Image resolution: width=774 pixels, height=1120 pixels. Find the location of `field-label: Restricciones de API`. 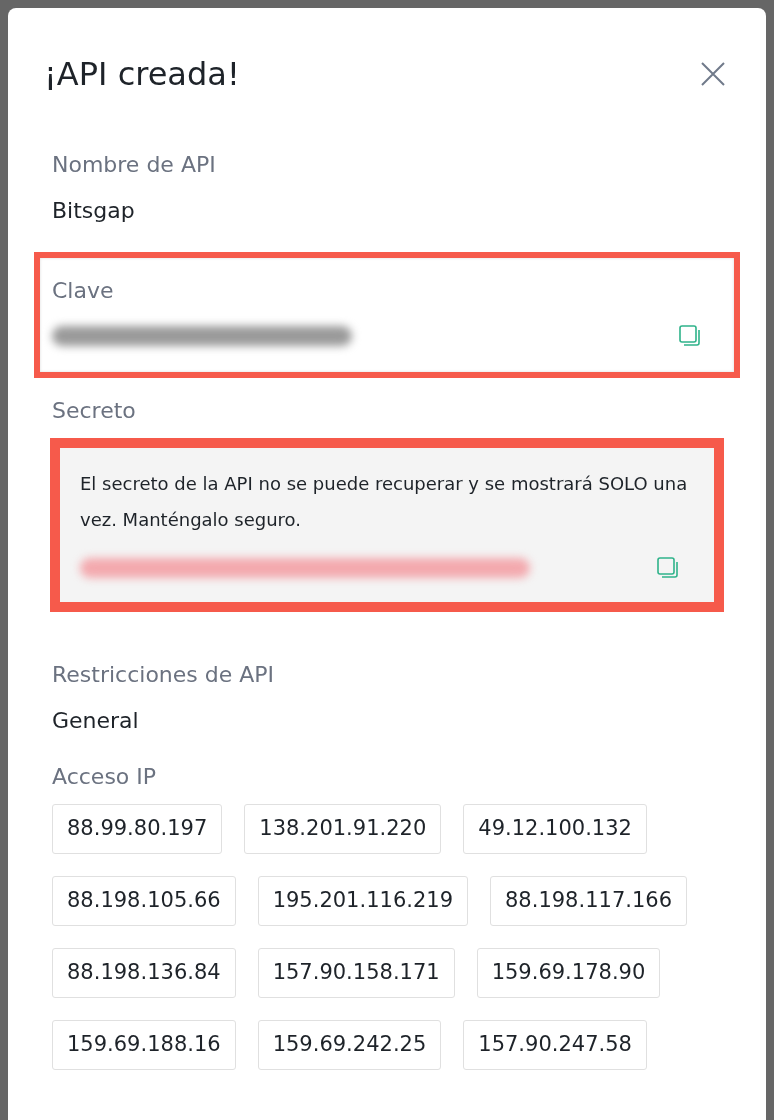

field-label: Restricciones de API is located at coordinates (164, 675).